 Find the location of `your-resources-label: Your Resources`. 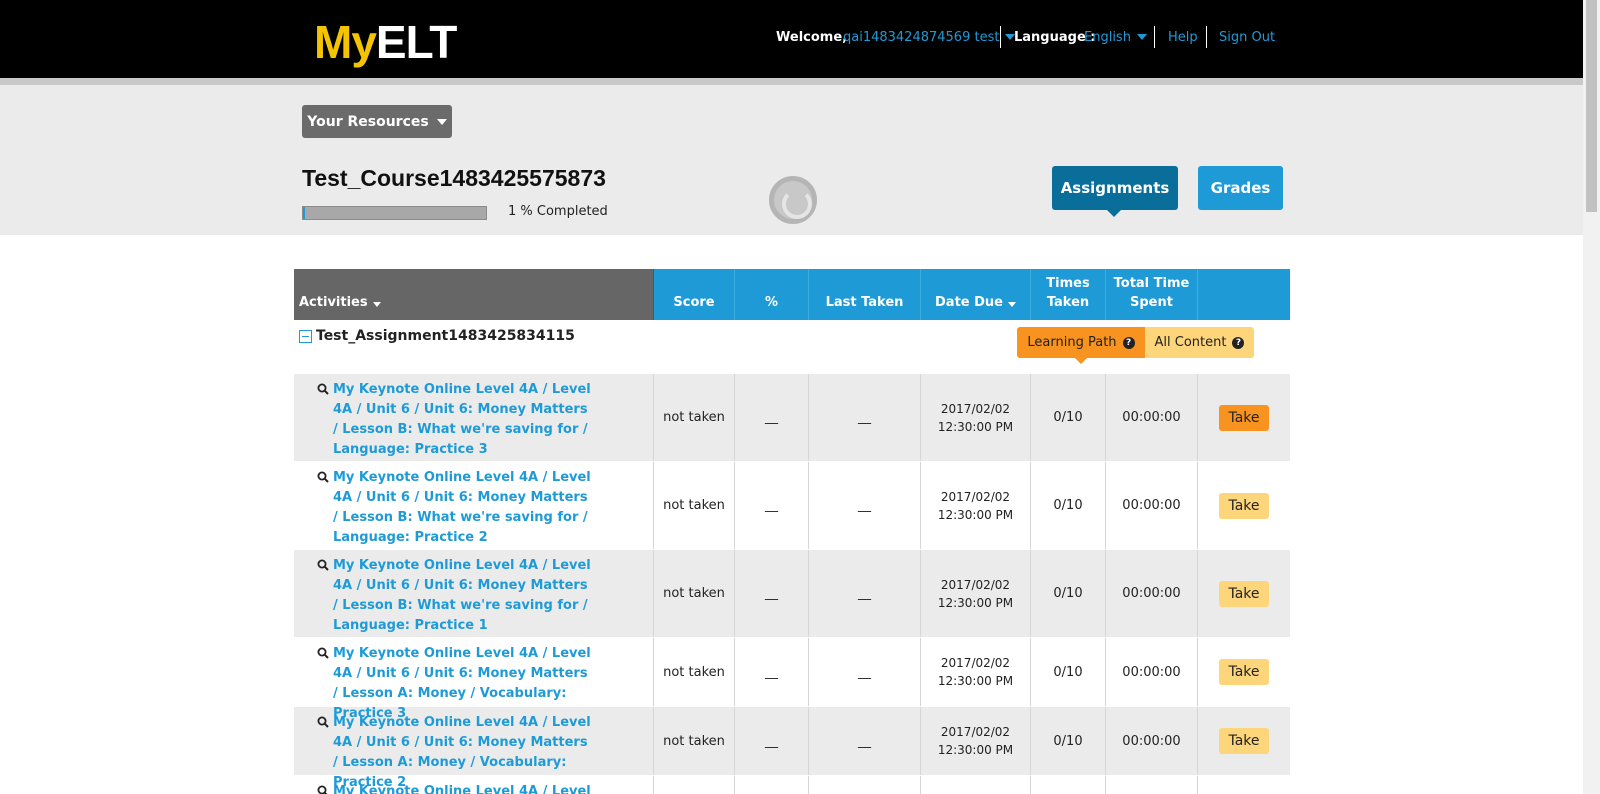

your-resources-label: Your Resources is located at coordinates (368, 121).